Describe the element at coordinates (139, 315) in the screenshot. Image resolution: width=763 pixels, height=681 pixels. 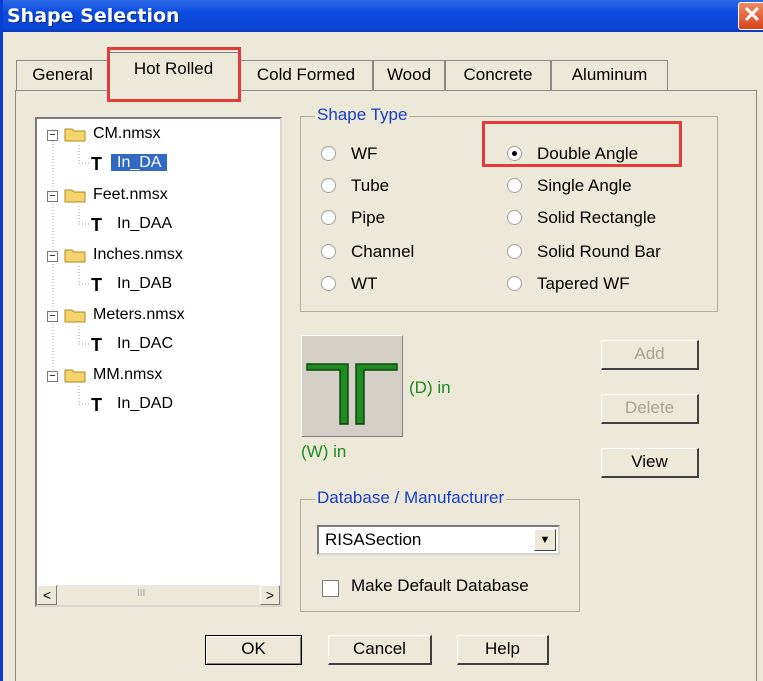
I see `tree-folder-label: Meters.nmsx` at that location.